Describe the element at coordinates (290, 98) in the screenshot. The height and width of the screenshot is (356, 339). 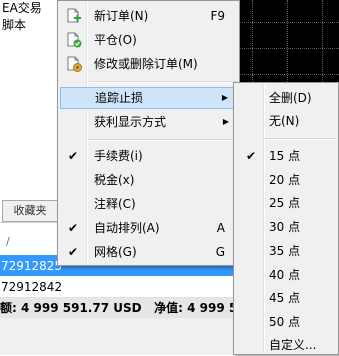
I see `menu-item-label: 全删(D)` at that location.